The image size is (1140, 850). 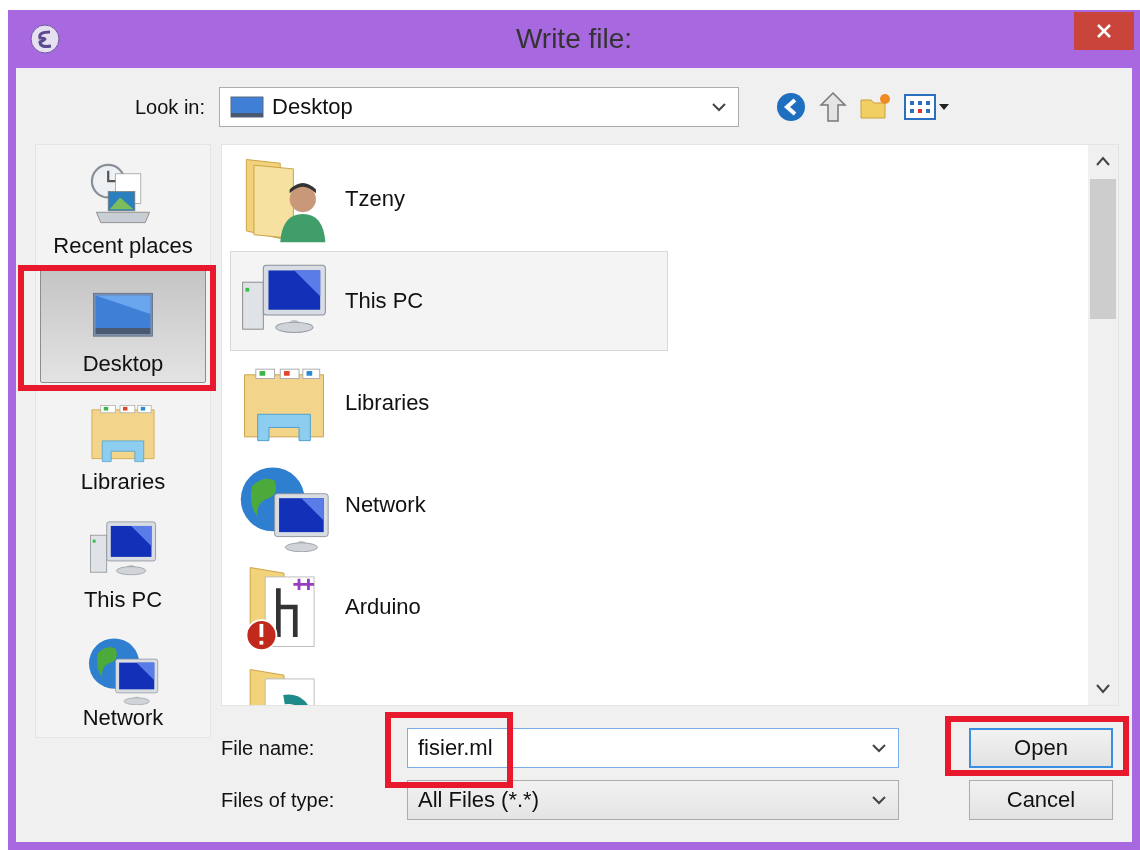 I want to click on file-type-dropdown: All Files (*.*), so click(x=653, y=800).